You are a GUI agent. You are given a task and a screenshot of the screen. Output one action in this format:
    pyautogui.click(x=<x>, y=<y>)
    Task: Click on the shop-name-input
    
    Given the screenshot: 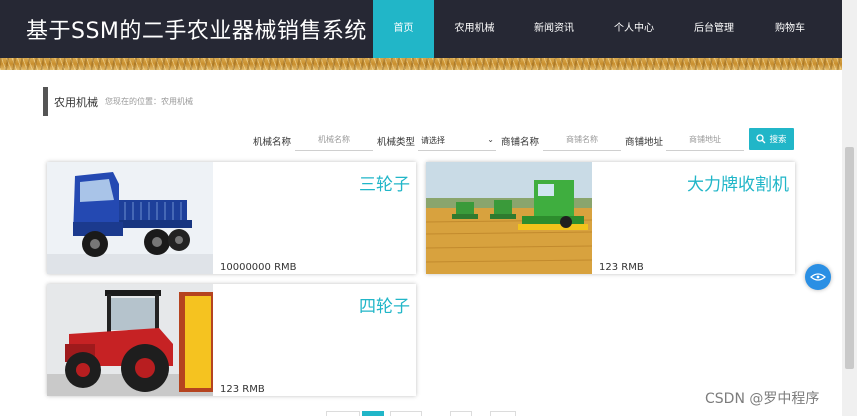 What is the action you would take?
    pyautogui.click(x=582, y=139)
    